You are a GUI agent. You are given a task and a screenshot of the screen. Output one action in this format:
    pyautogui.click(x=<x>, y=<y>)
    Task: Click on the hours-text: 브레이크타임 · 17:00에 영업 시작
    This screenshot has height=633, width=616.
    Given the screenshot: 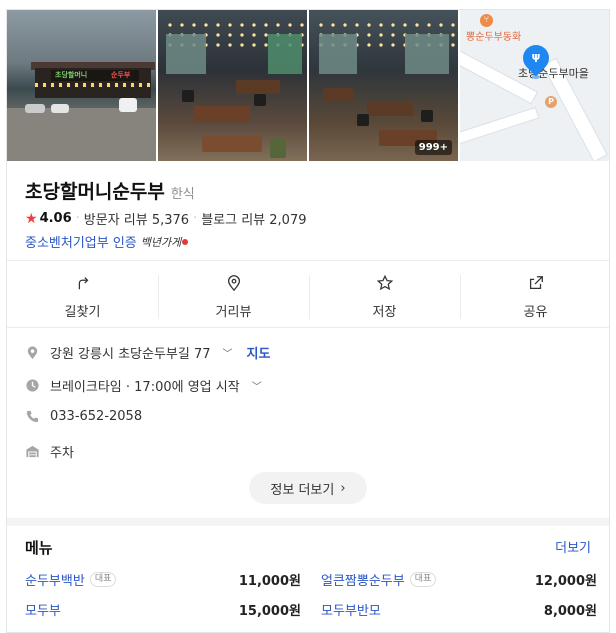 What is the action you would take?
    pyautogui.click(x=145, y=387)
    